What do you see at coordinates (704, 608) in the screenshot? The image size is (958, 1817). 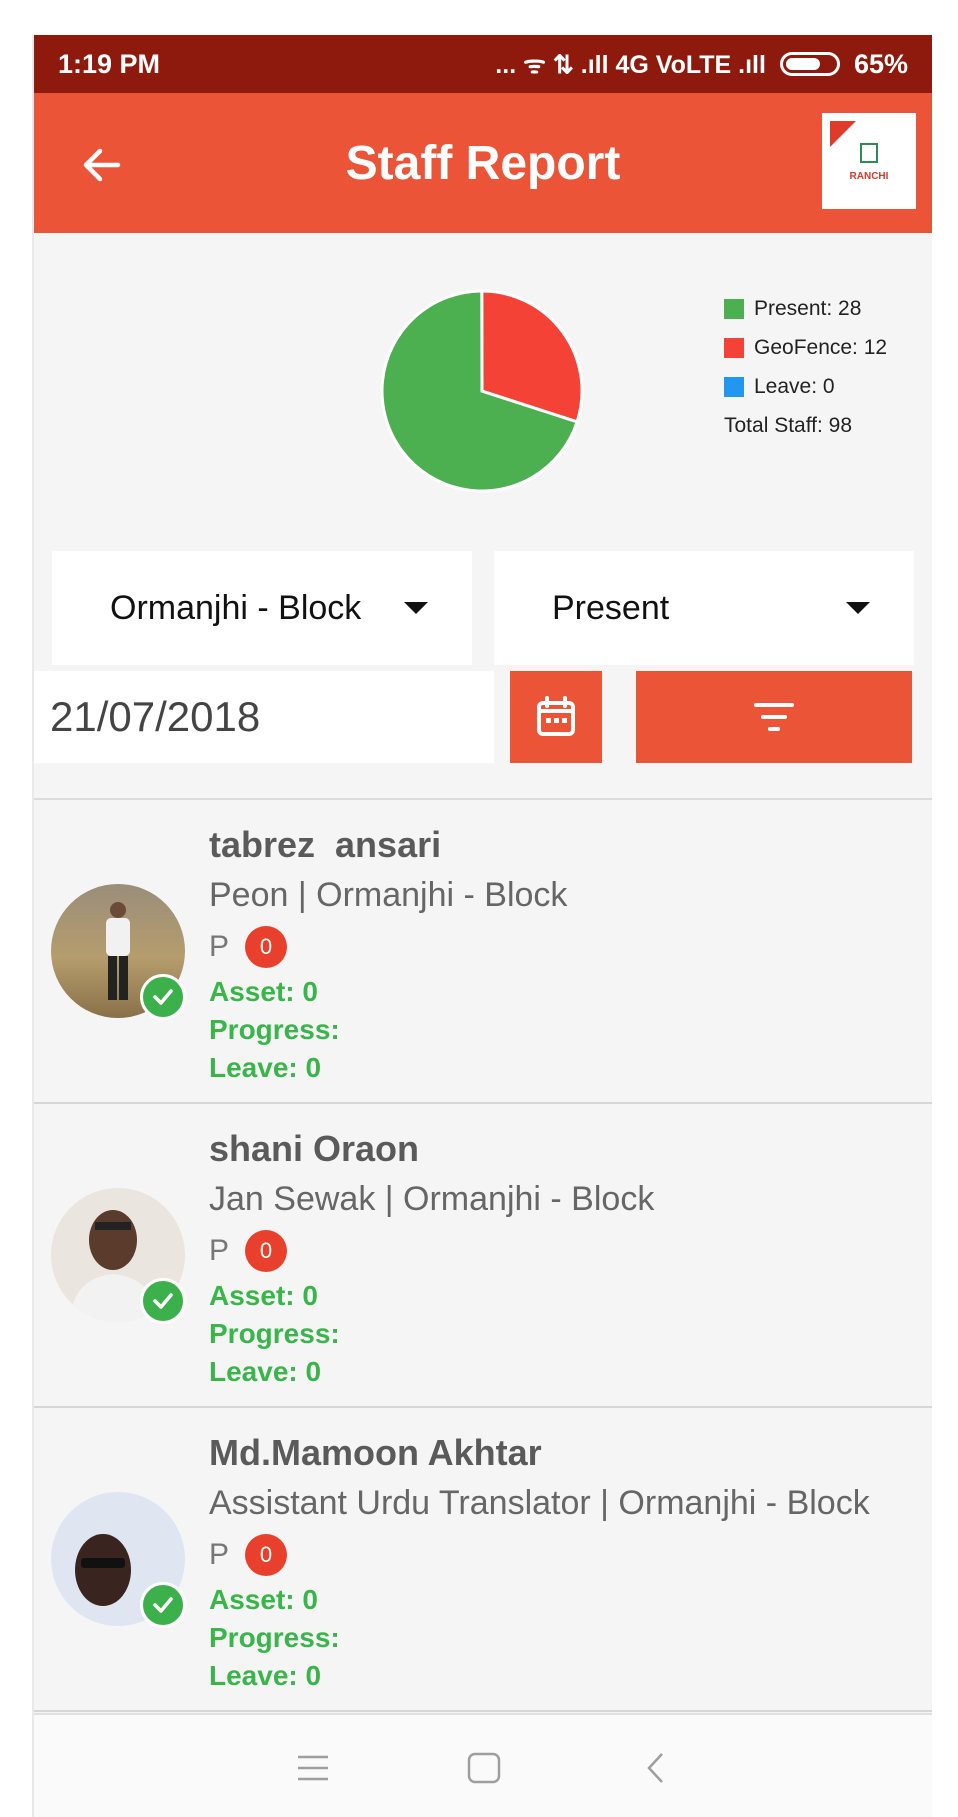 I see `status-dropdown: Present` at bounding box center [704, 608].